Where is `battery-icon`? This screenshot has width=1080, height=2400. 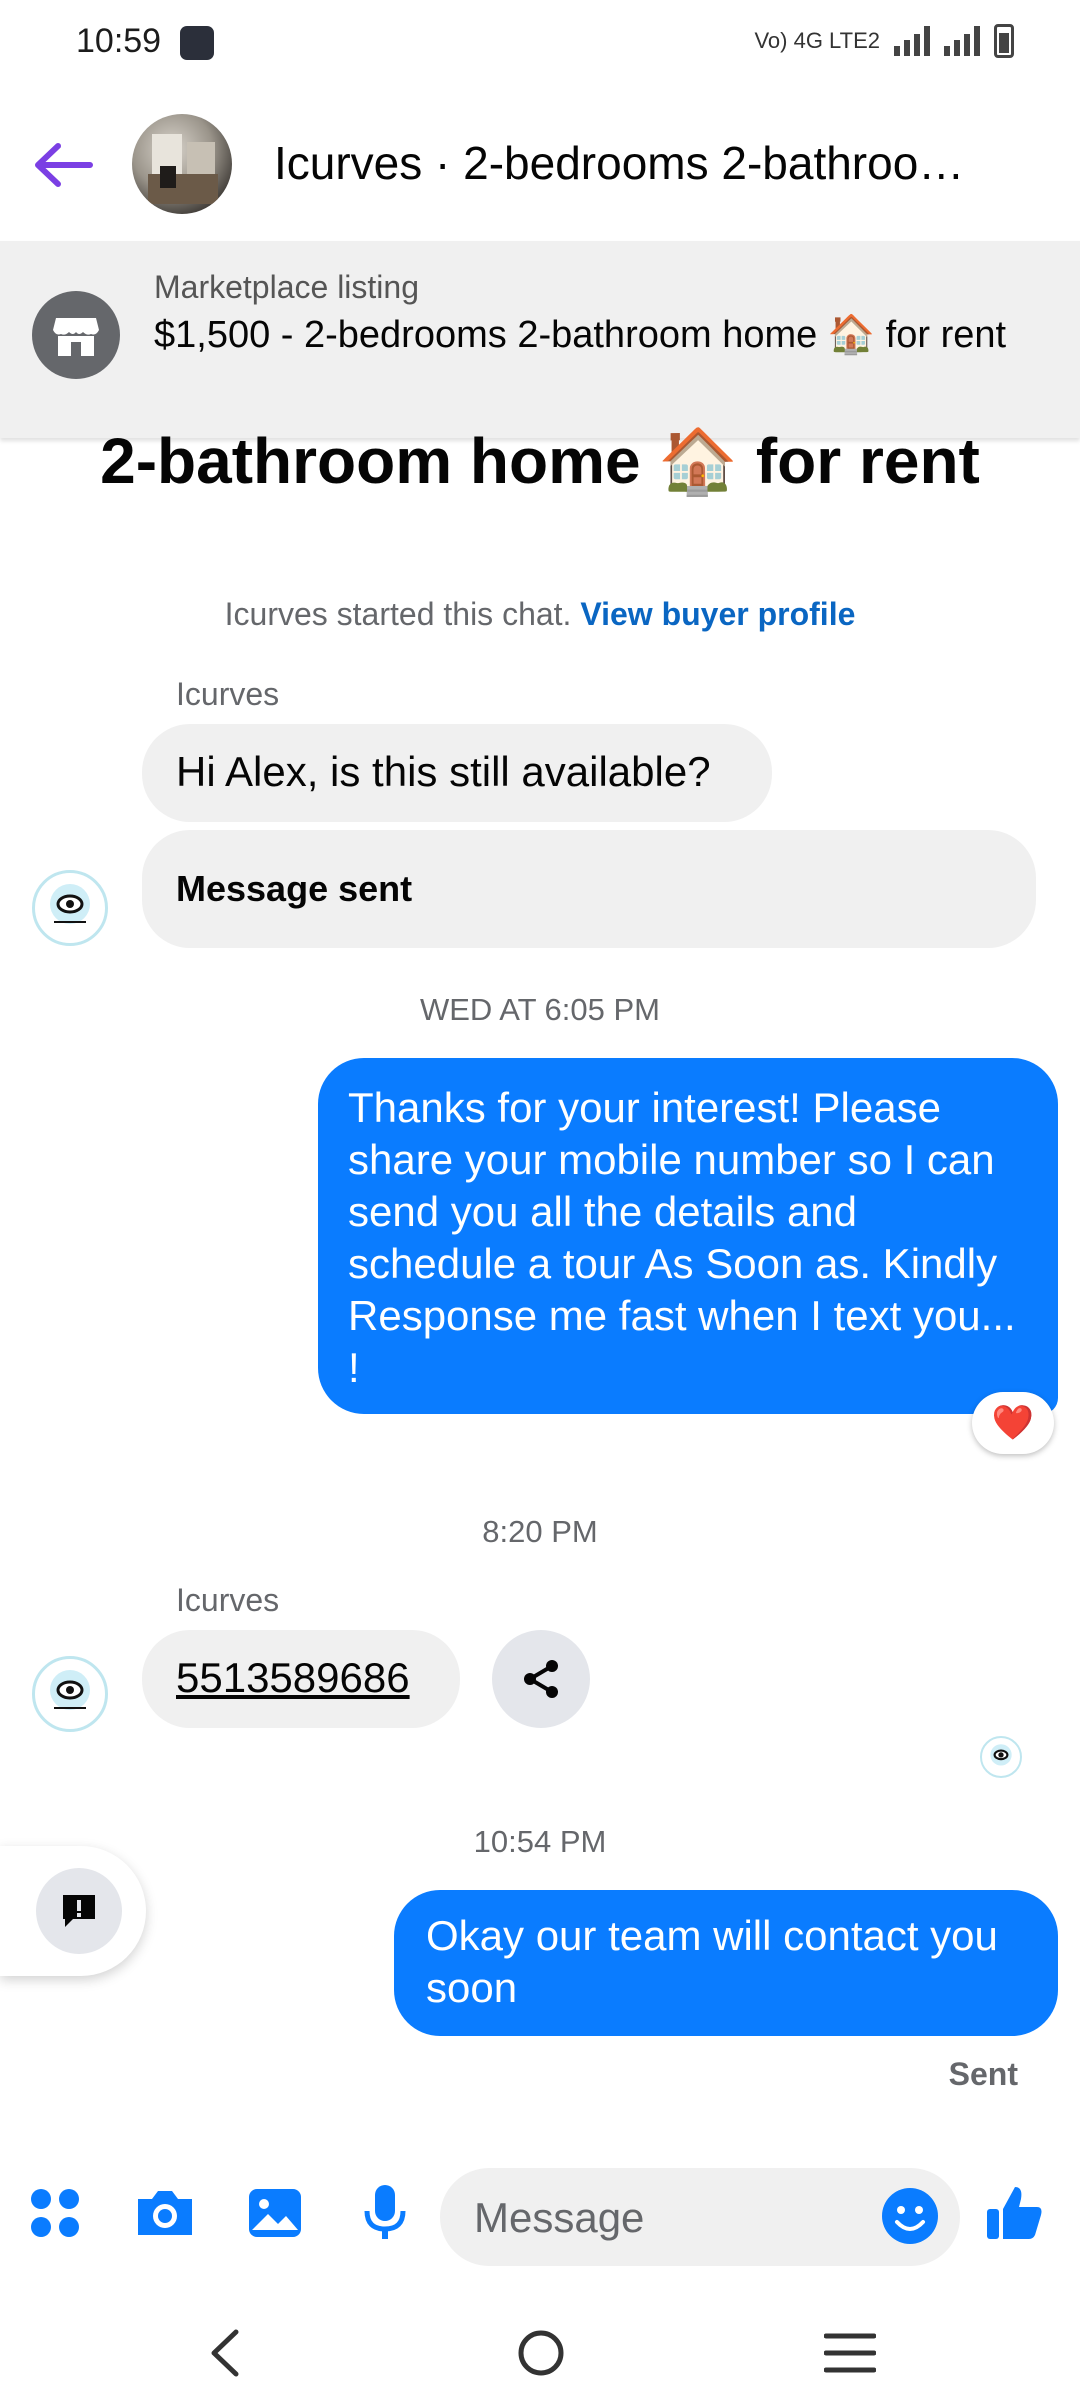
battery-icon is located at coordinates (1004, 41).